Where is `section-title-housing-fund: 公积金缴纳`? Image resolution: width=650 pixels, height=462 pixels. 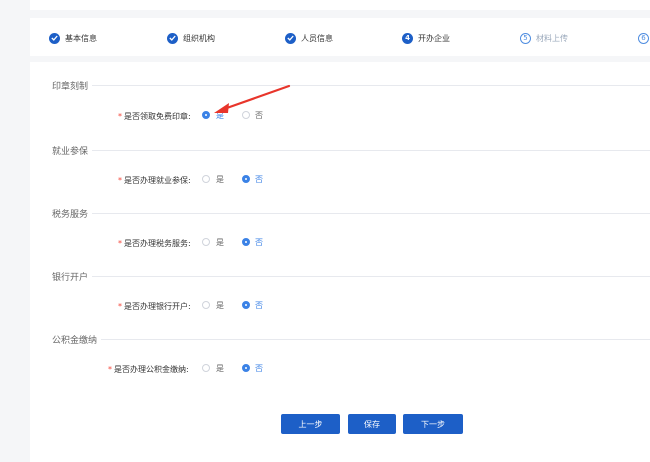 section-title-housing-fund: 公积金缴纳 is located at coordinates (77, 339).